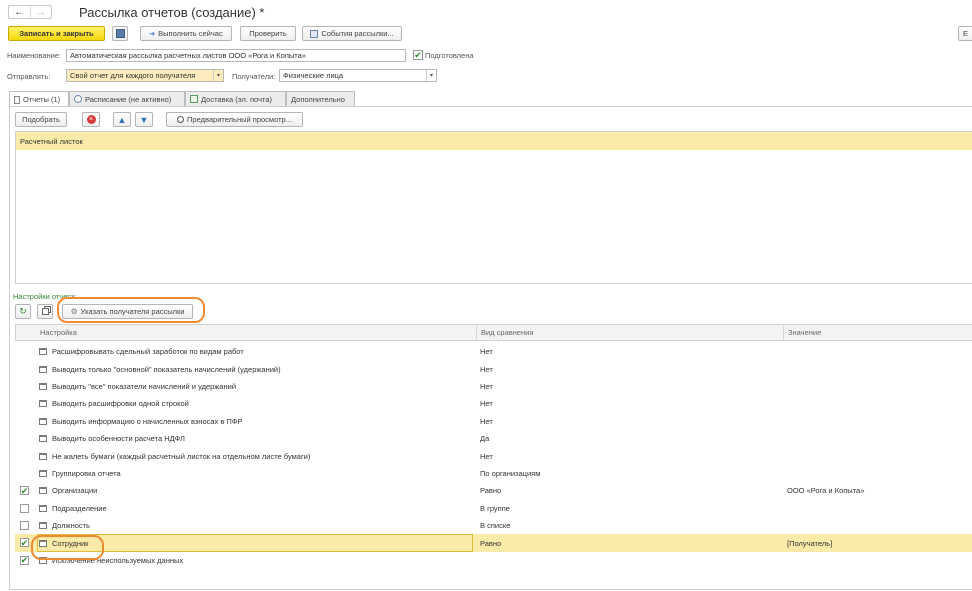  I want to click on play-arrow-icon: ➔, so click(152, 34).